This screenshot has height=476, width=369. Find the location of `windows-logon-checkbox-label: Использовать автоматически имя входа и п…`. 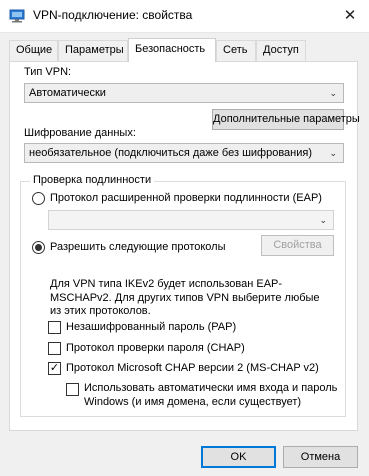

windows-logon-checkbox-label: Использовать автоматически имя входа и п… is located at coordinates (214, 395).